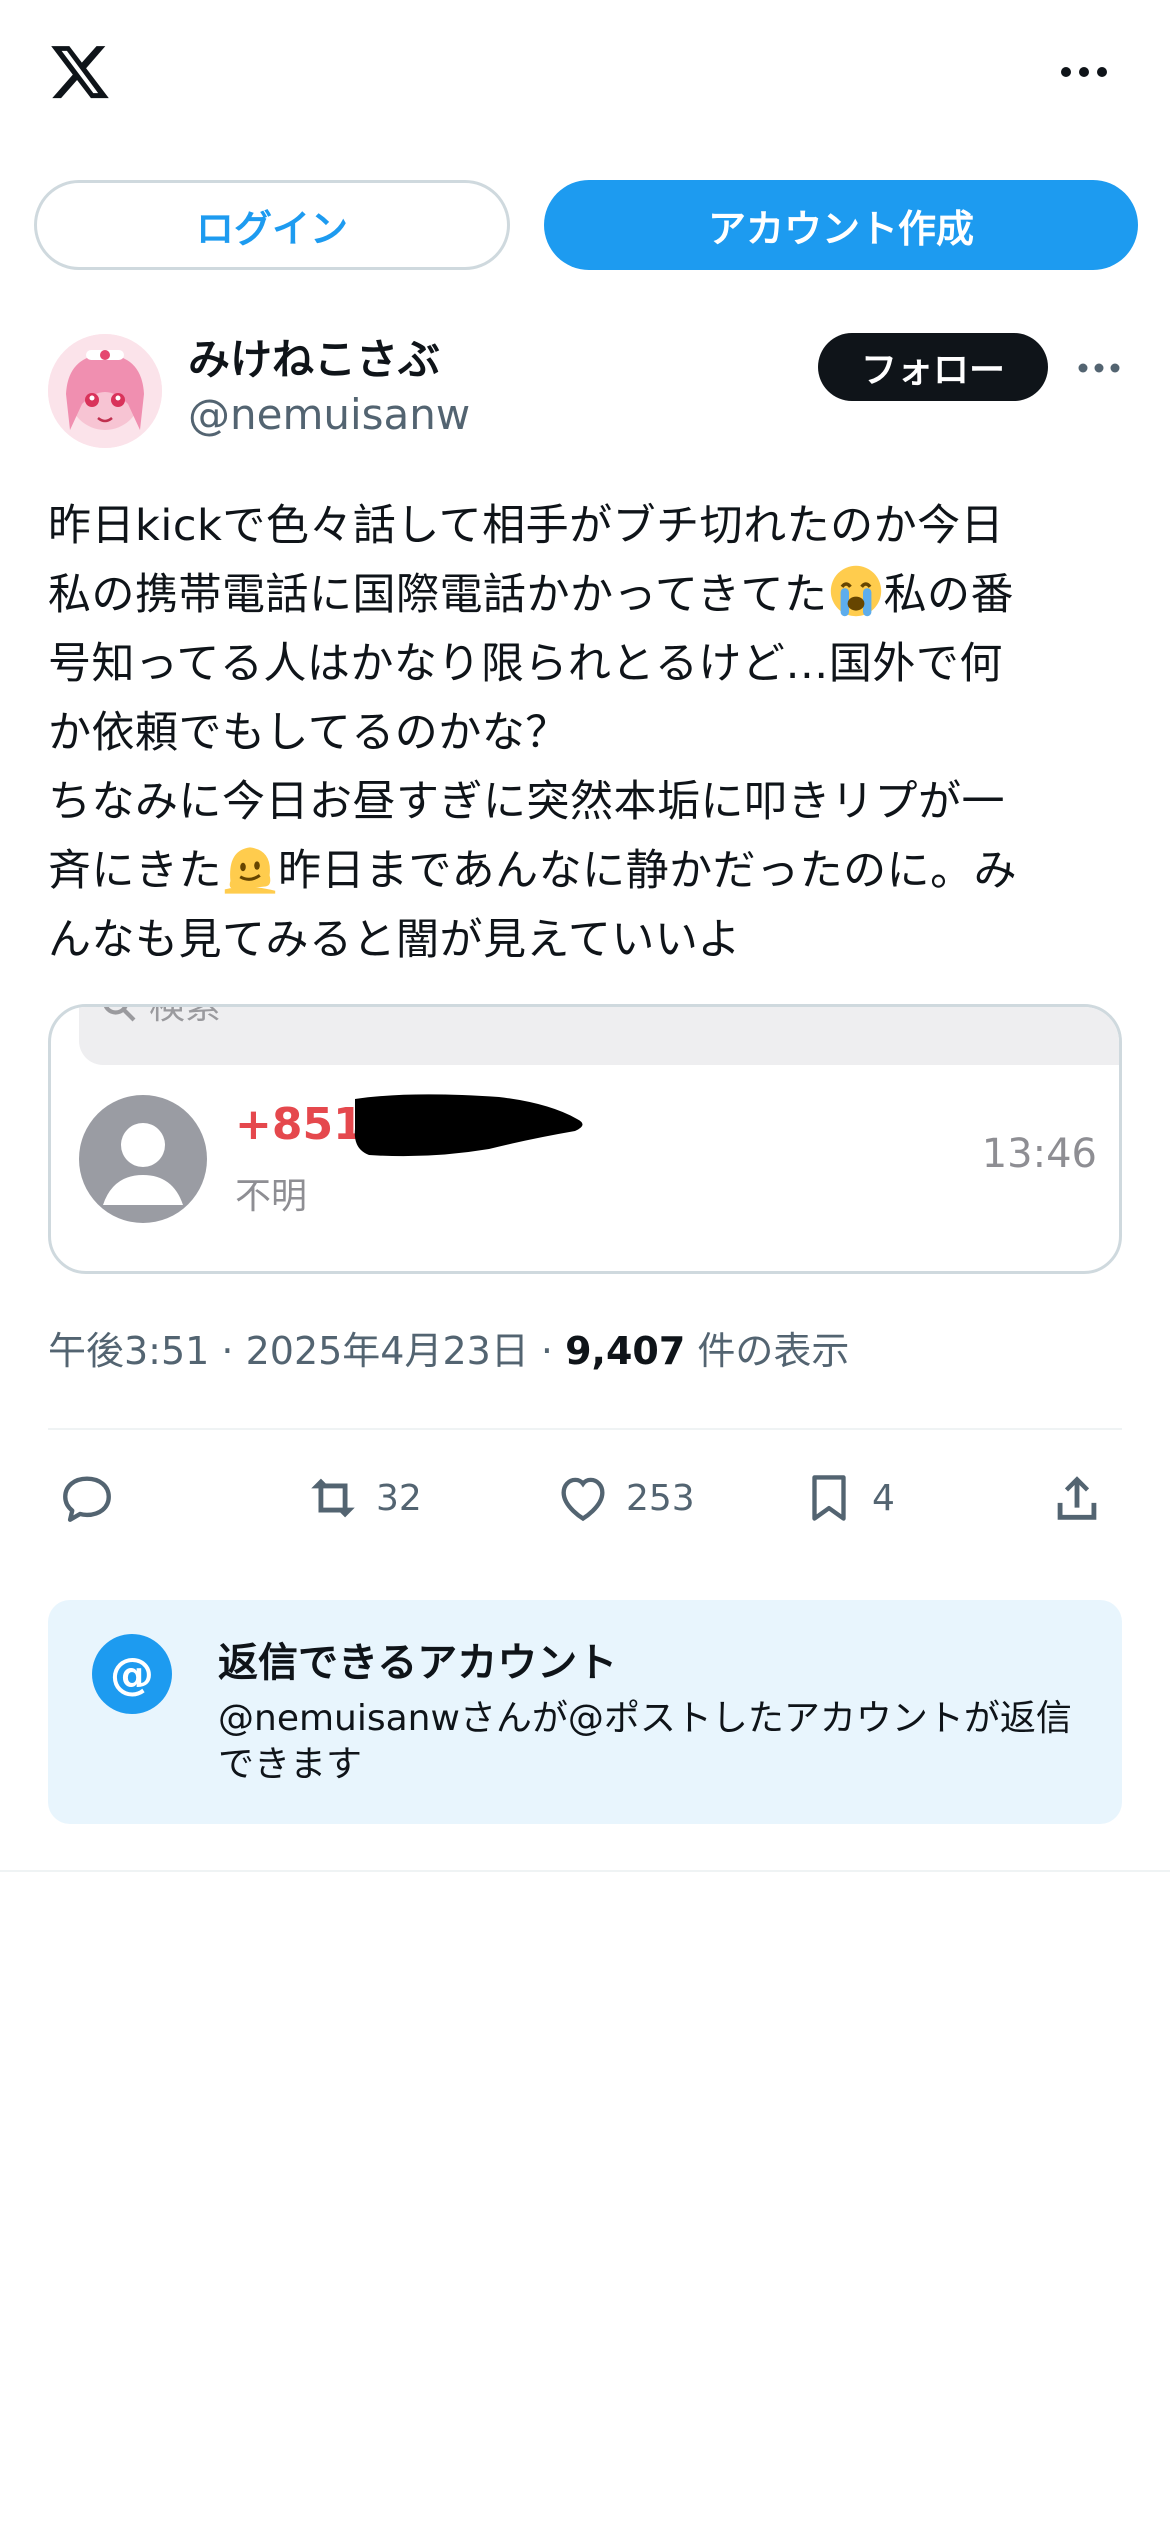 This screenshot has height=2532, width=1170. I want to click on avatar-illustration, so click(105, 391).